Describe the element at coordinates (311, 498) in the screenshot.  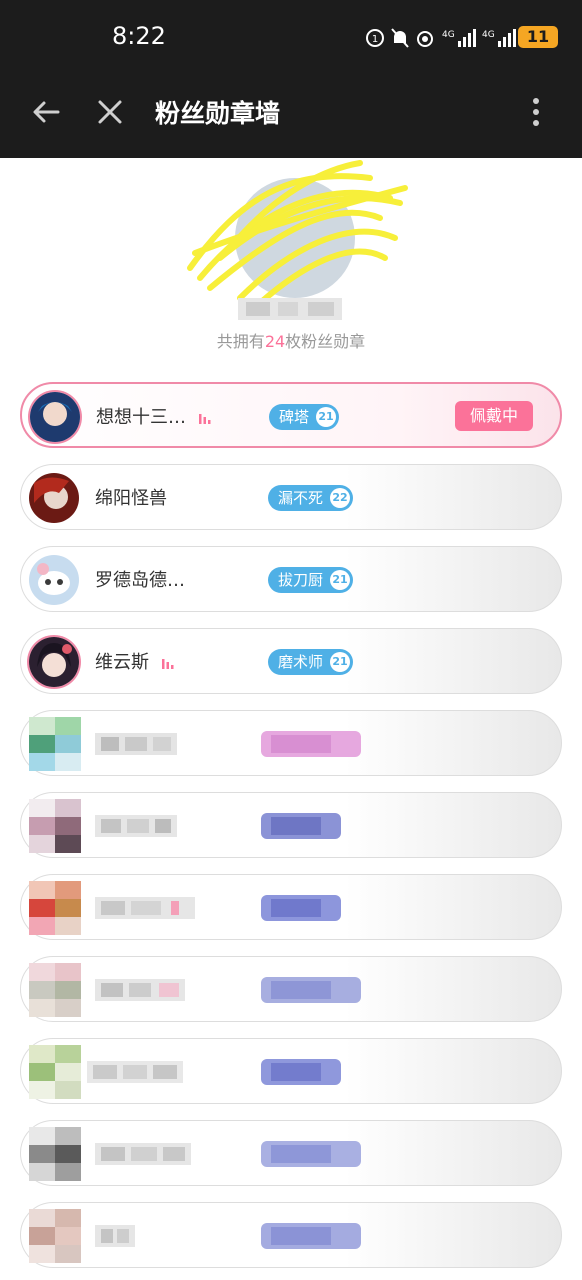
I see `medal-badge: 漏不死 22` at that location.